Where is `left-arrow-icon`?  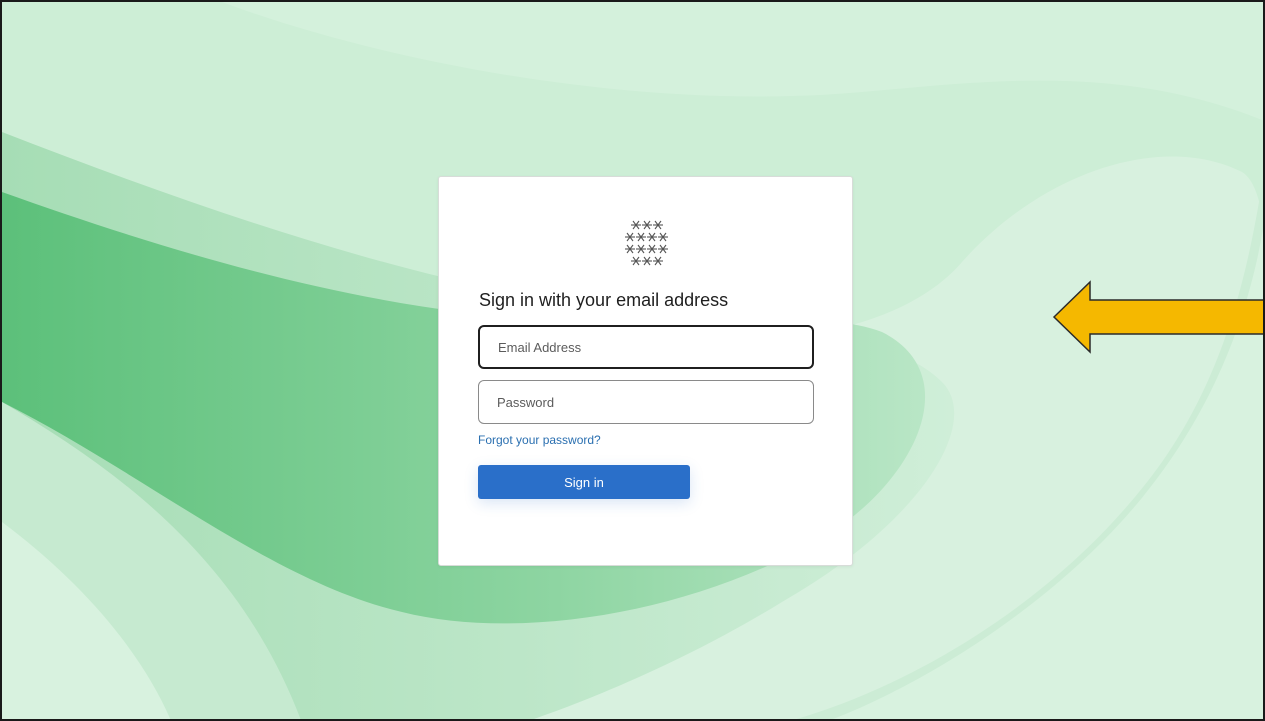
left-arrow-icon is located at coordinates (1157, 317).